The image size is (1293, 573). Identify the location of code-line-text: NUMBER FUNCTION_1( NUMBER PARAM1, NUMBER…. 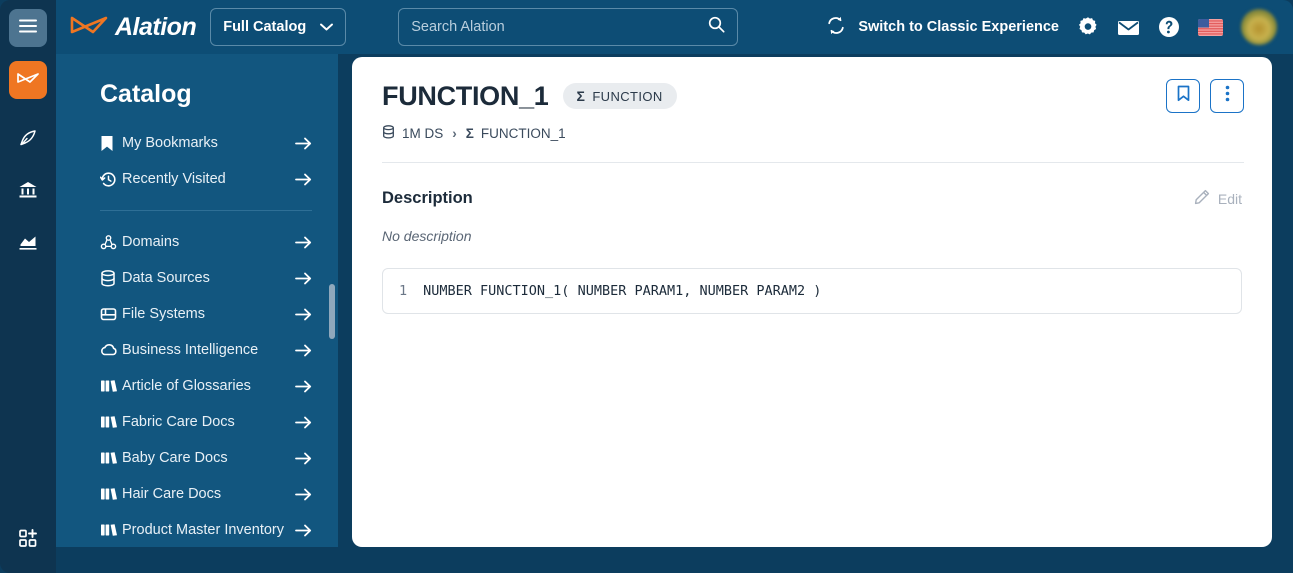
(622, 291).